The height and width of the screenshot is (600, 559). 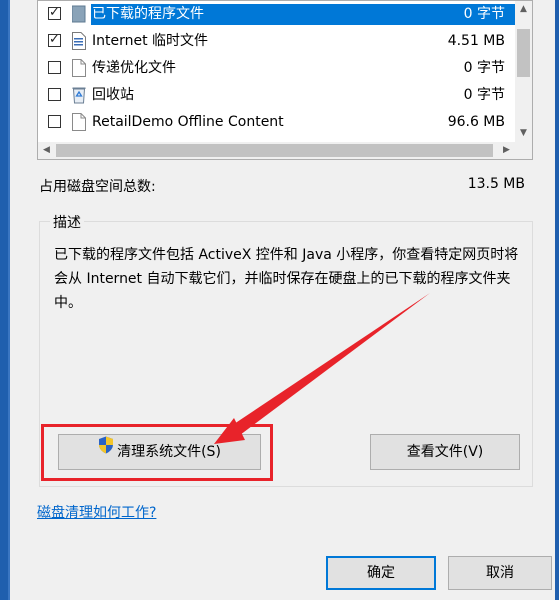 I want to click on help-link: 磁盘清理如何工作?, so click(x=96, y=512).